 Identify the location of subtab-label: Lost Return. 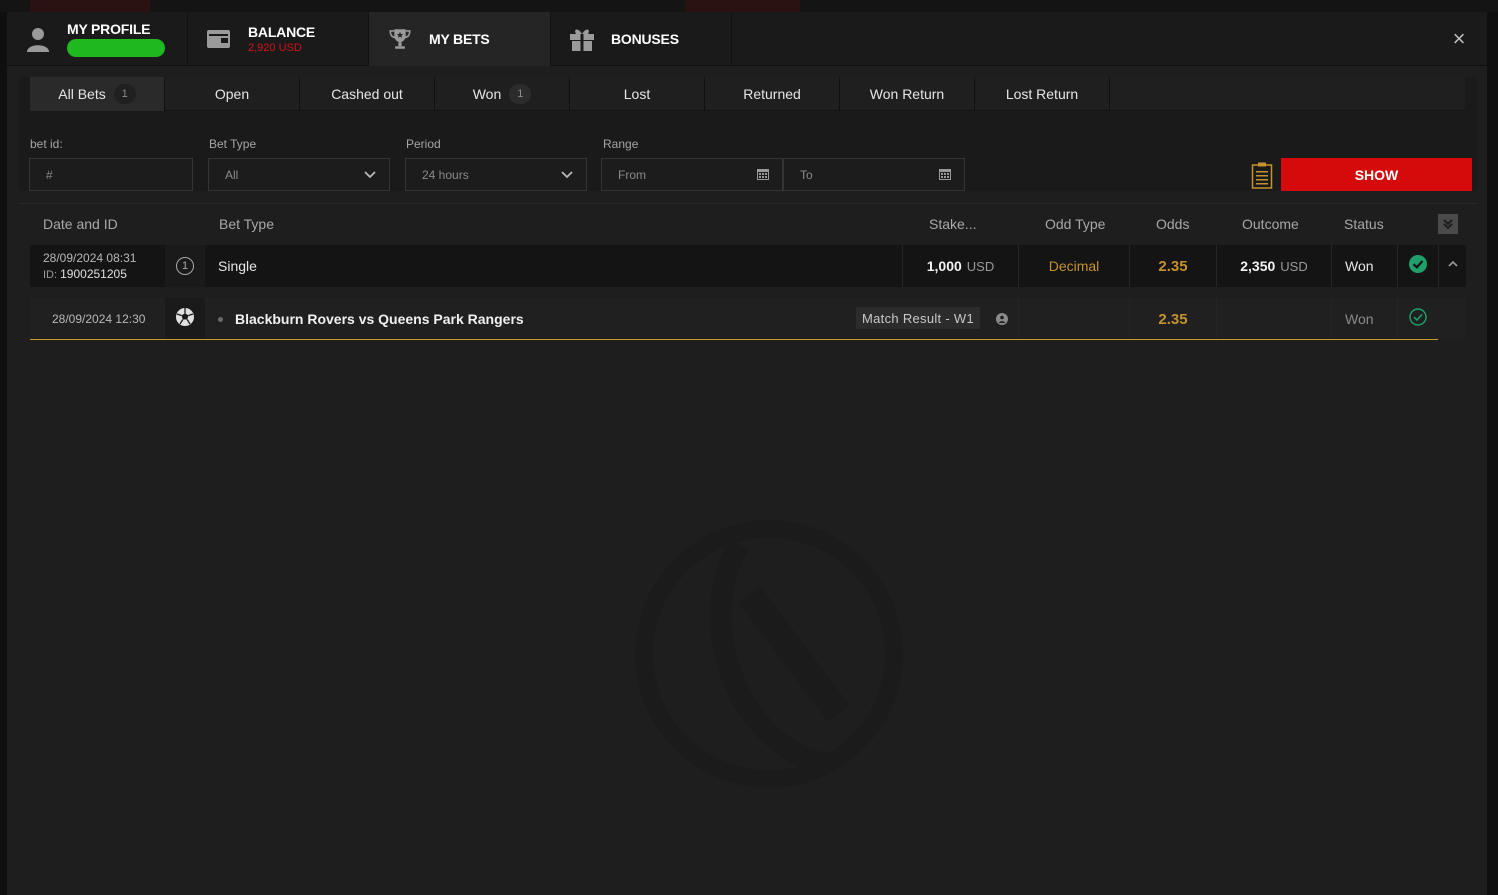
(1042, 94).